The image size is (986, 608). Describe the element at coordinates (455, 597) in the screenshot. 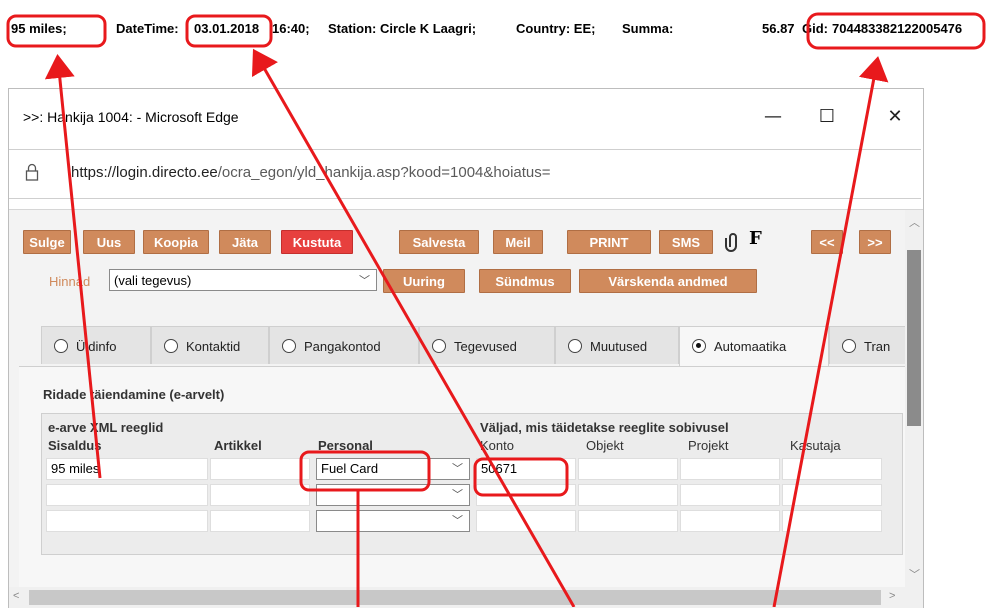

I see `horizontal-scroll-thumb` at that location.